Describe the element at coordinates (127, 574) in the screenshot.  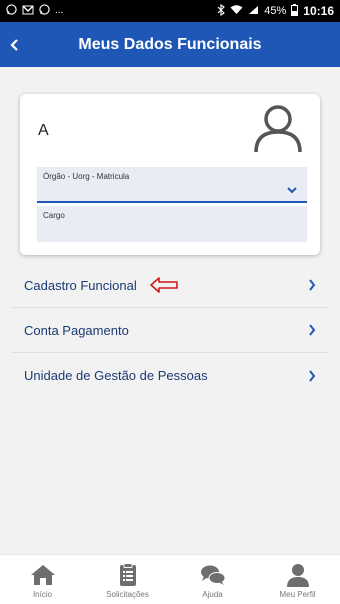
I see `clipboard-icon` at that location.